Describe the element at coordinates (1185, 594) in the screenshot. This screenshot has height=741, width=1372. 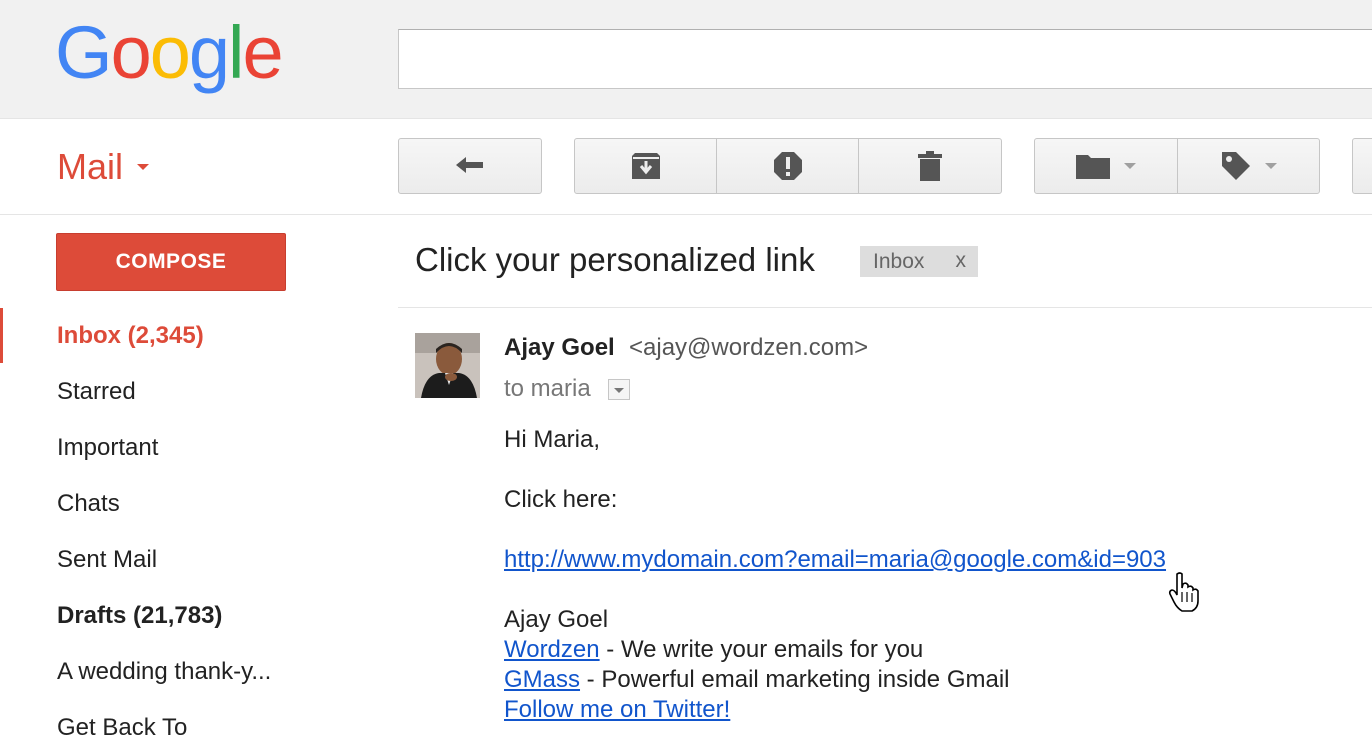
I see `hand-pointer-icon` at that location.